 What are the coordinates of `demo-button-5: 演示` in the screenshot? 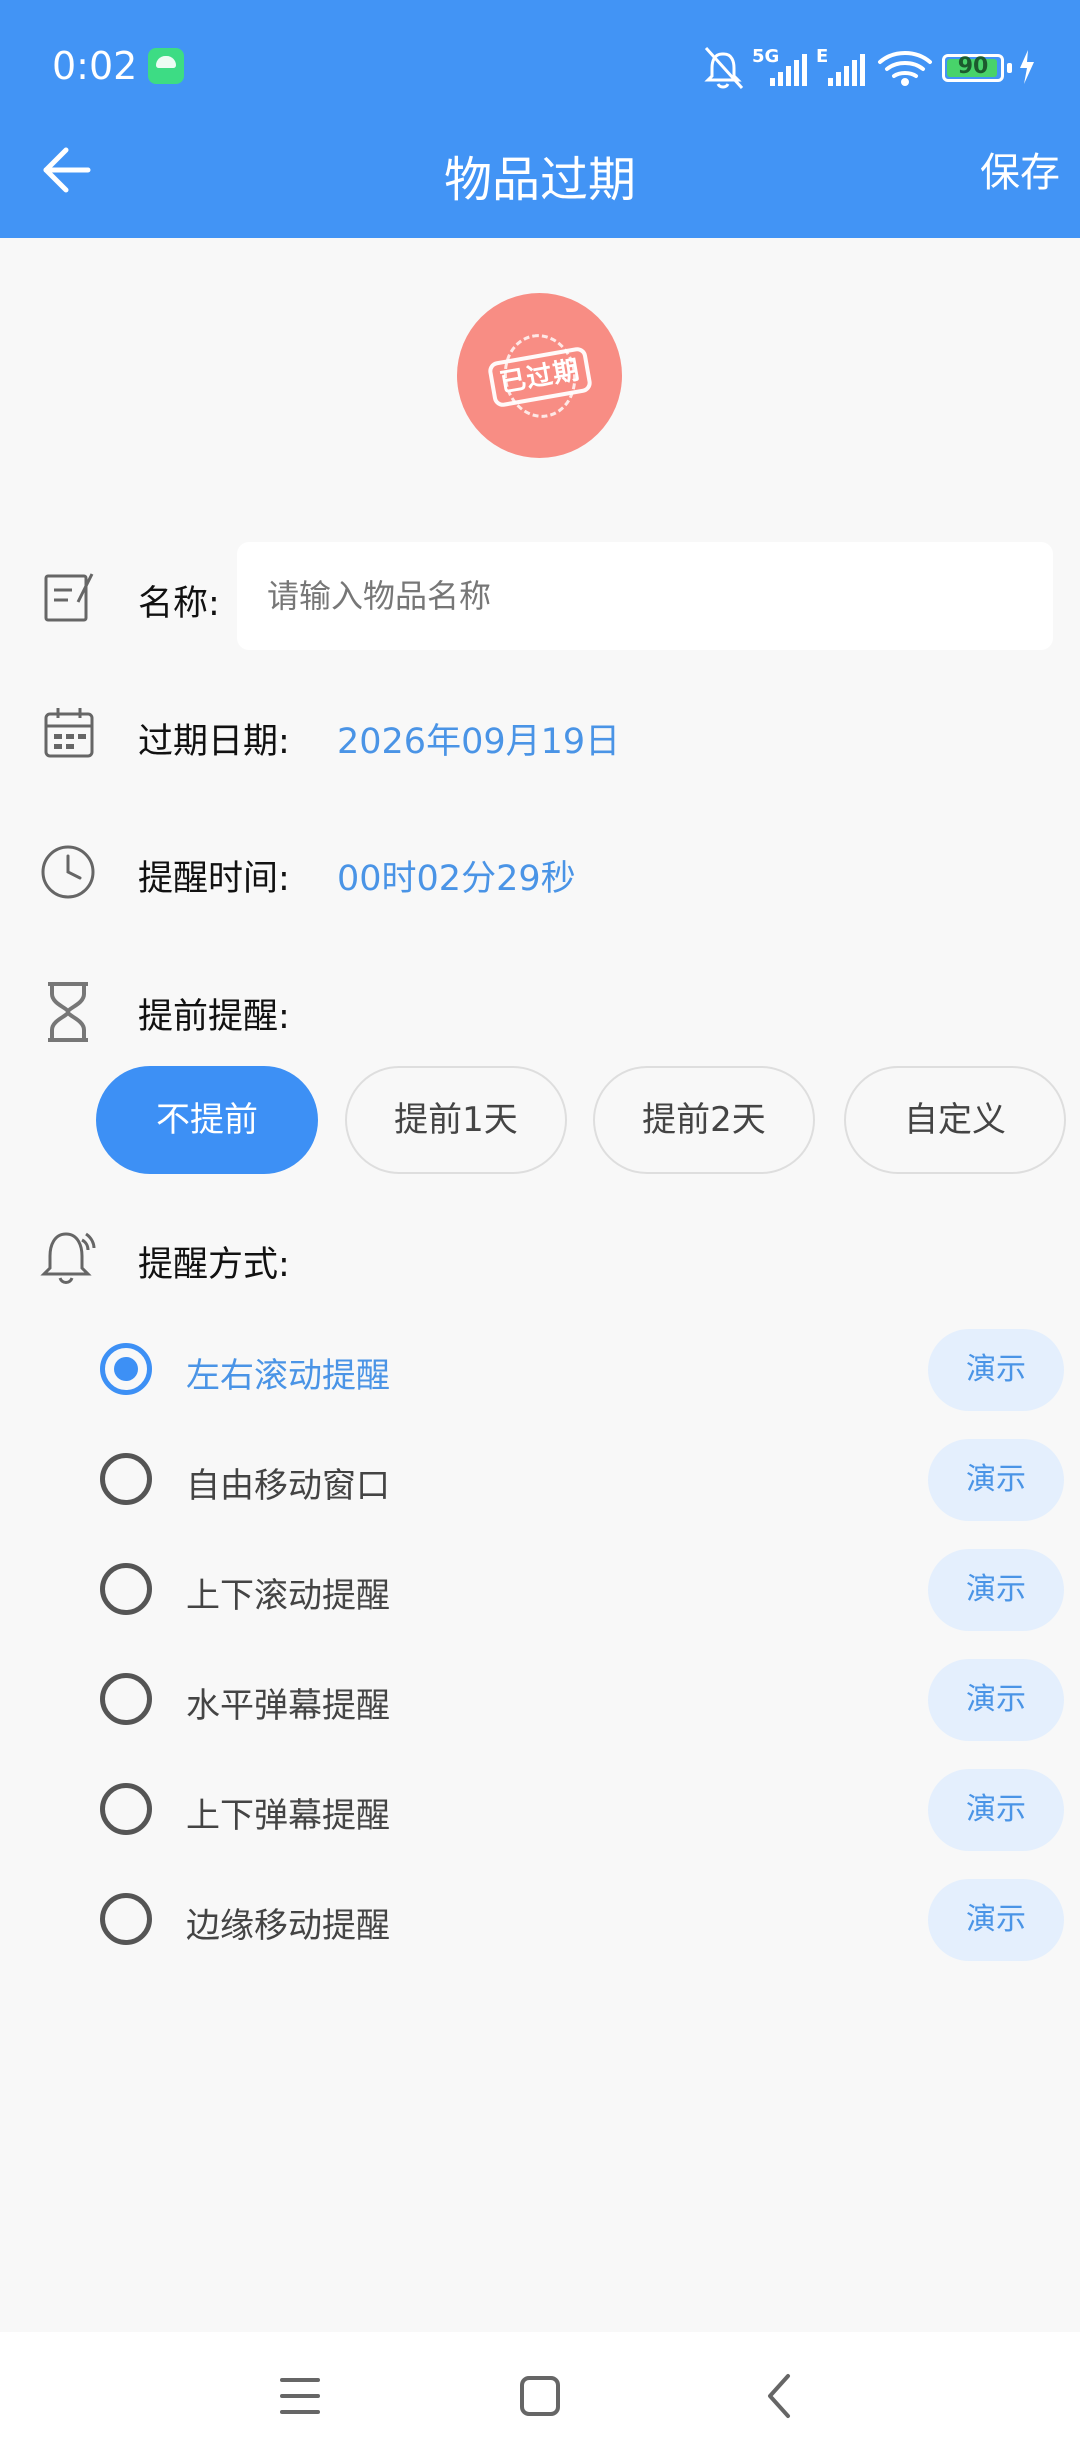 It's located at (996, 1810).